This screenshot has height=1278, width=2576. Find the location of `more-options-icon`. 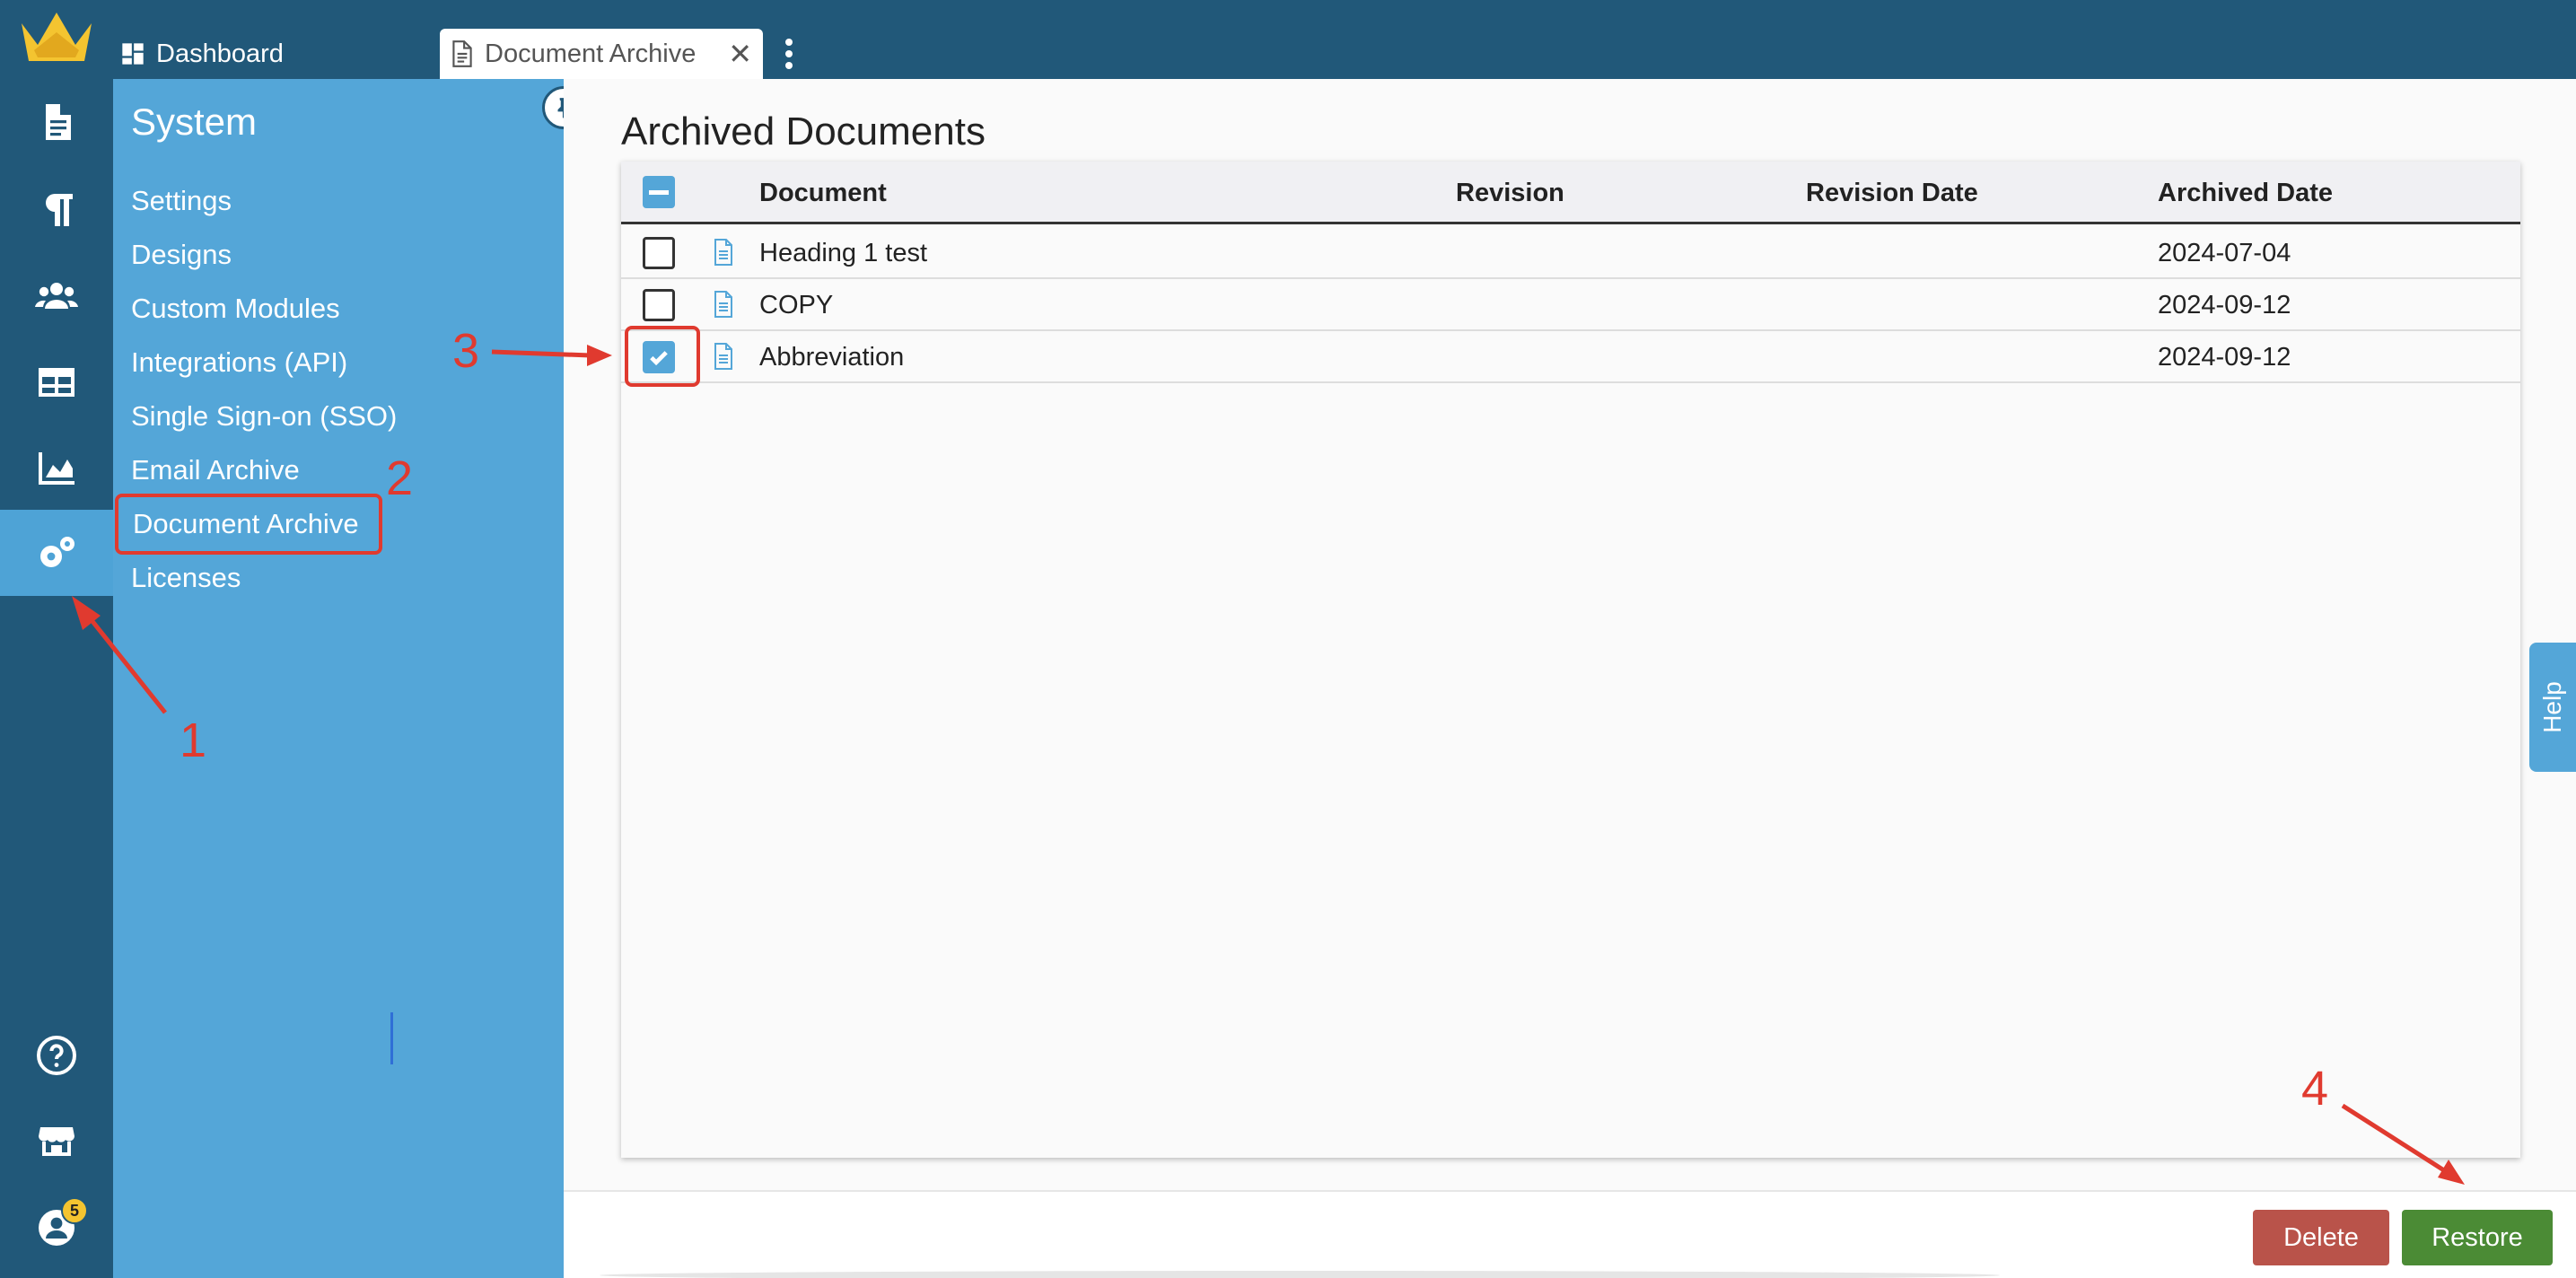

more-options-icon is located at coordinates (789, 54).